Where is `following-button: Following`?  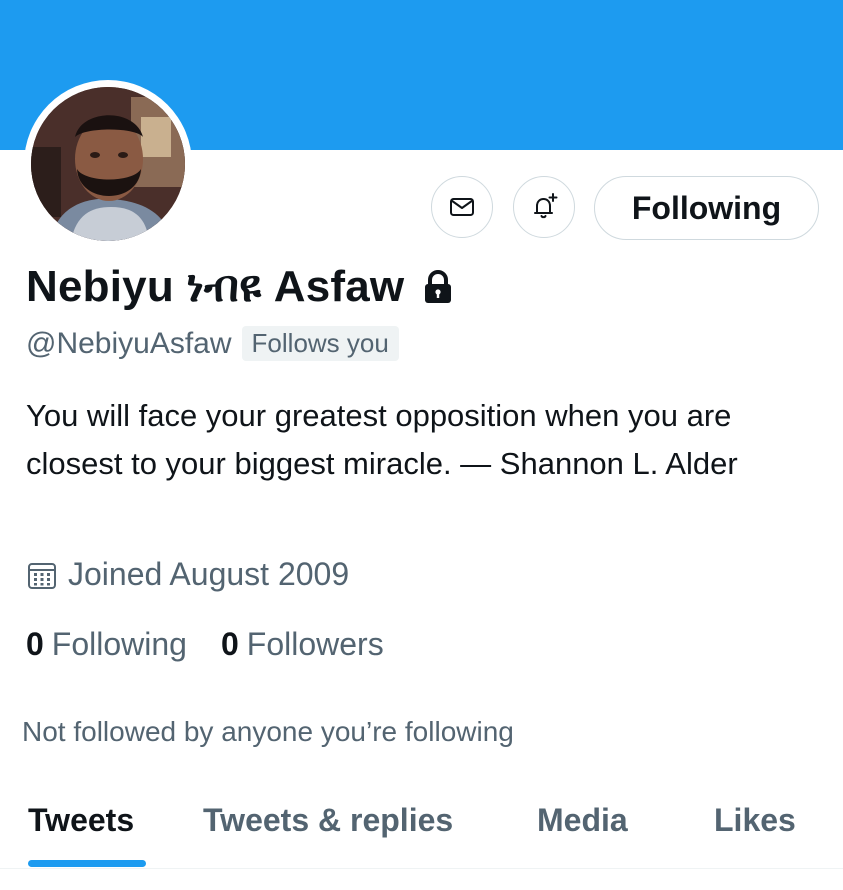
following-button: Following is located at coordinates (706, 208).